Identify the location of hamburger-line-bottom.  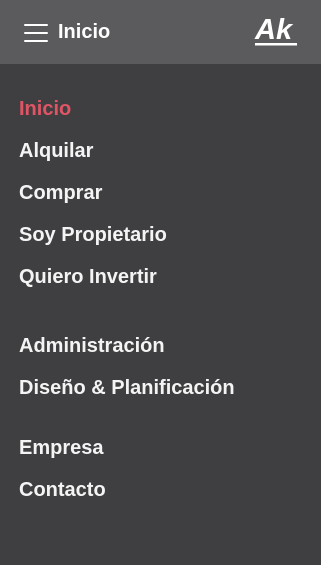
(36, 41).